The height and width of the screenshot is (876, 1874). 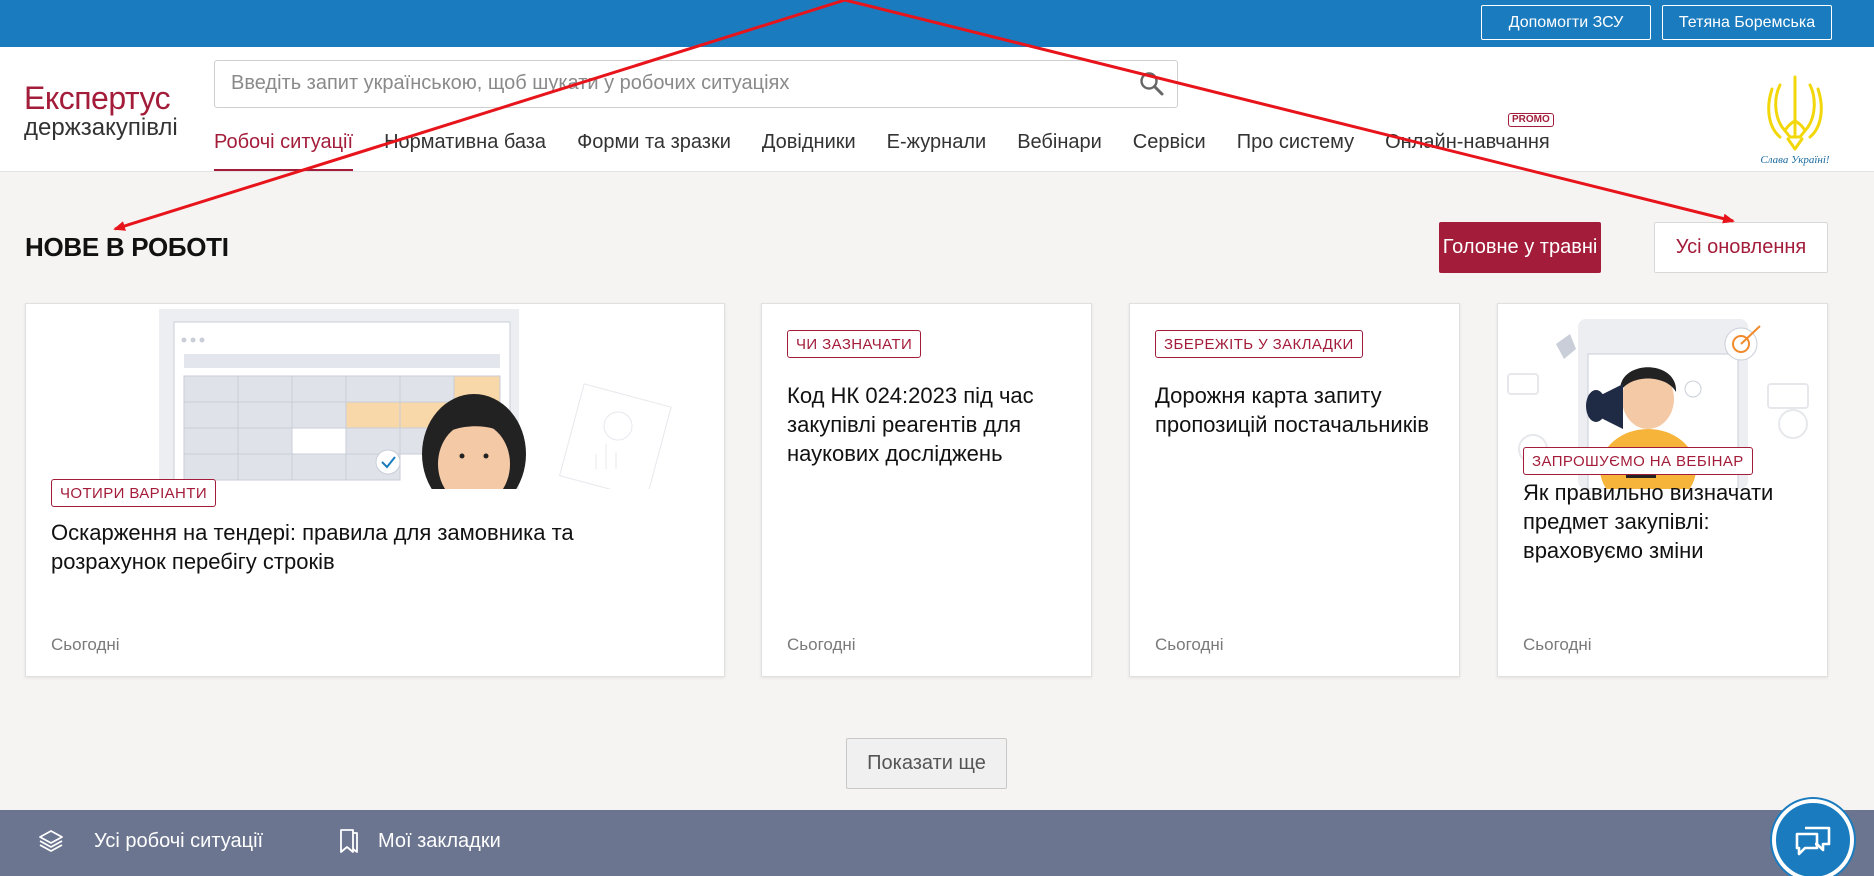 What do you see at coordinates (809, 151) in the screenshot?
I see `nav-item-references: Довідники` at bounding box center [809, 151].